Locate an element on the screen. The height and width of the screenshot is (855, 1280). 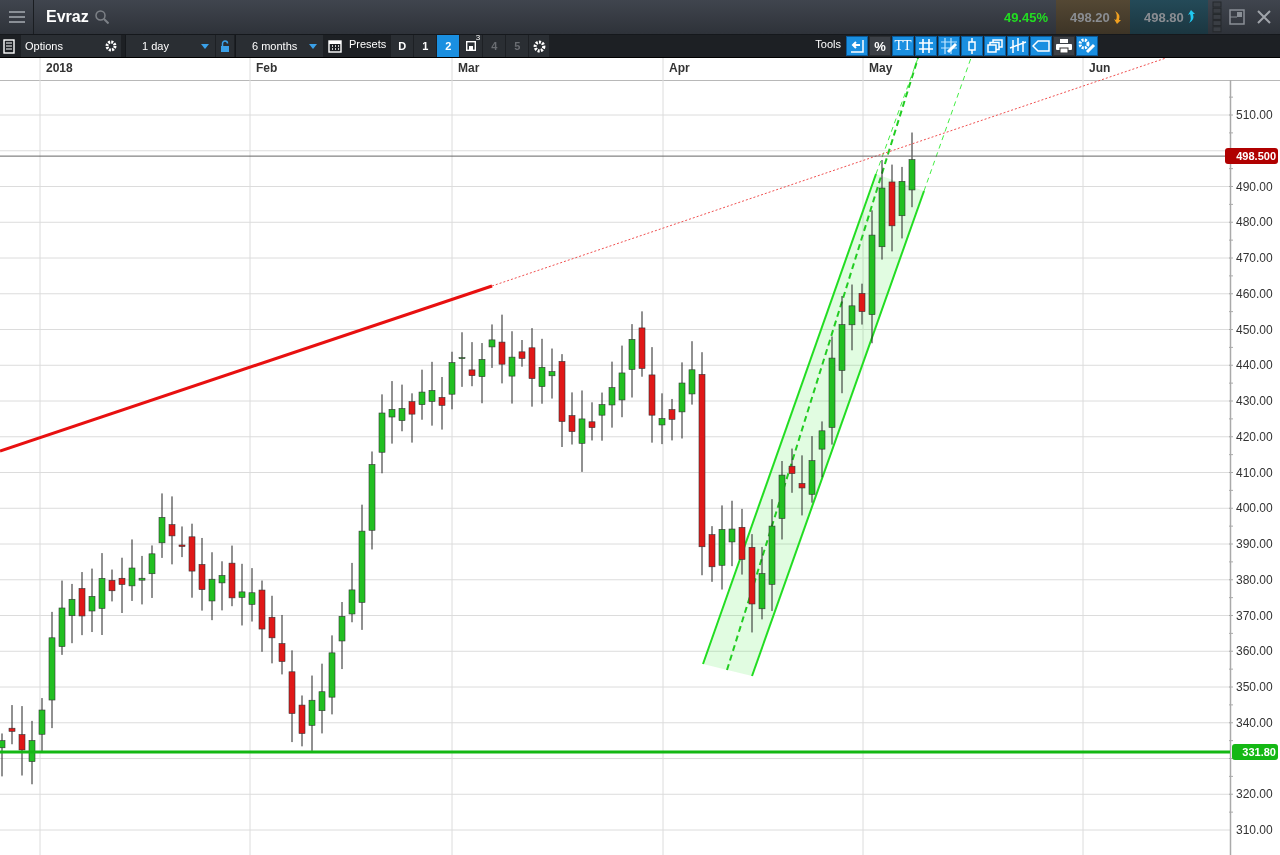
price-tag: 331.80 is located at coordinates (1255, 752).